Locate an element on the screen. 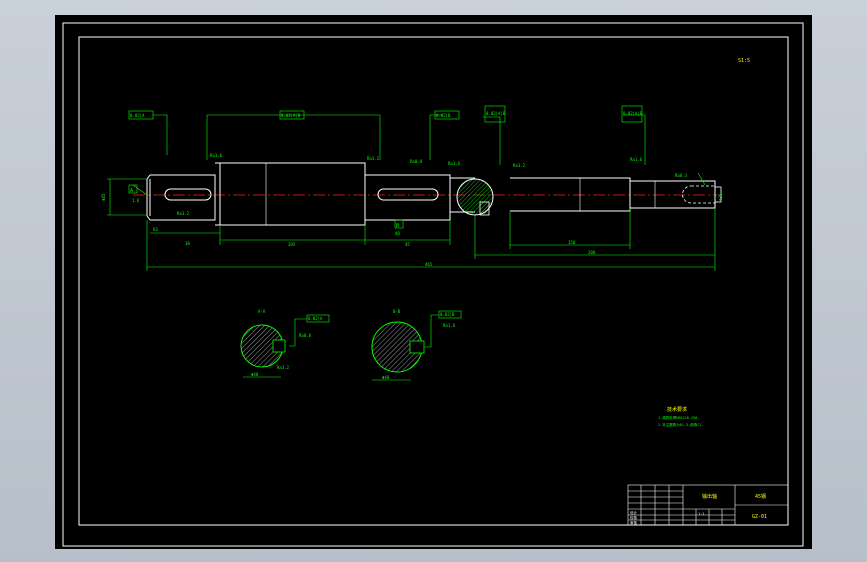 This screenshot has width=867, height=562. svg-text: 0.02|A is located at coordinates (315, 318).